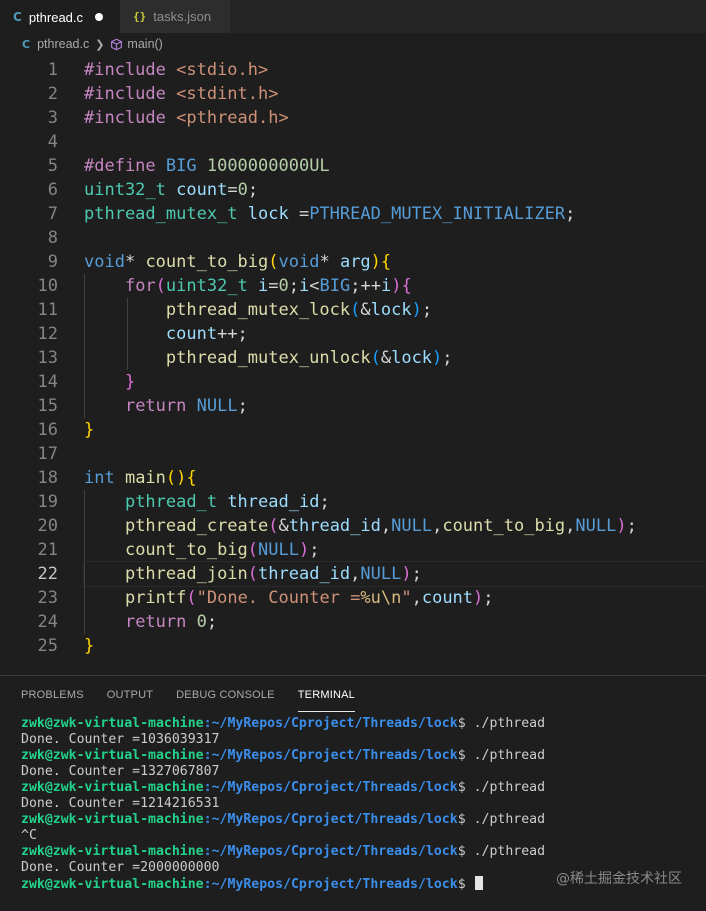 Image resolution: width=706 pixels, height=911 pixels. I want to click on line-number: 10, so click(47, 286).